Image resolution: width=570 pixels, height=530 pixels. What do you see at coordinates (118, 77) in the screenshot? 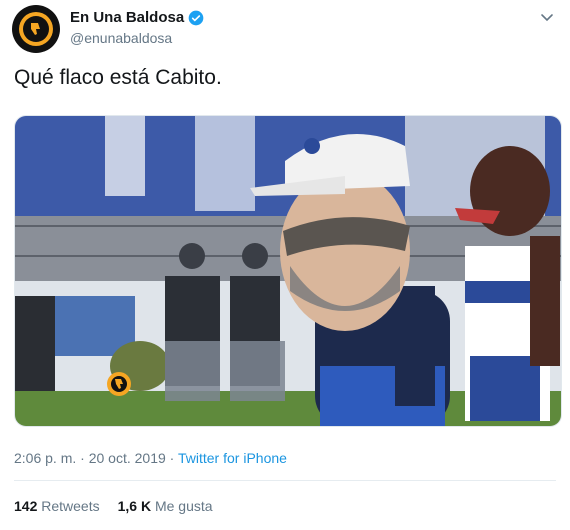
I see `tweet-text: Qué flaco está Cabito.` at bounding box center [118, 77].